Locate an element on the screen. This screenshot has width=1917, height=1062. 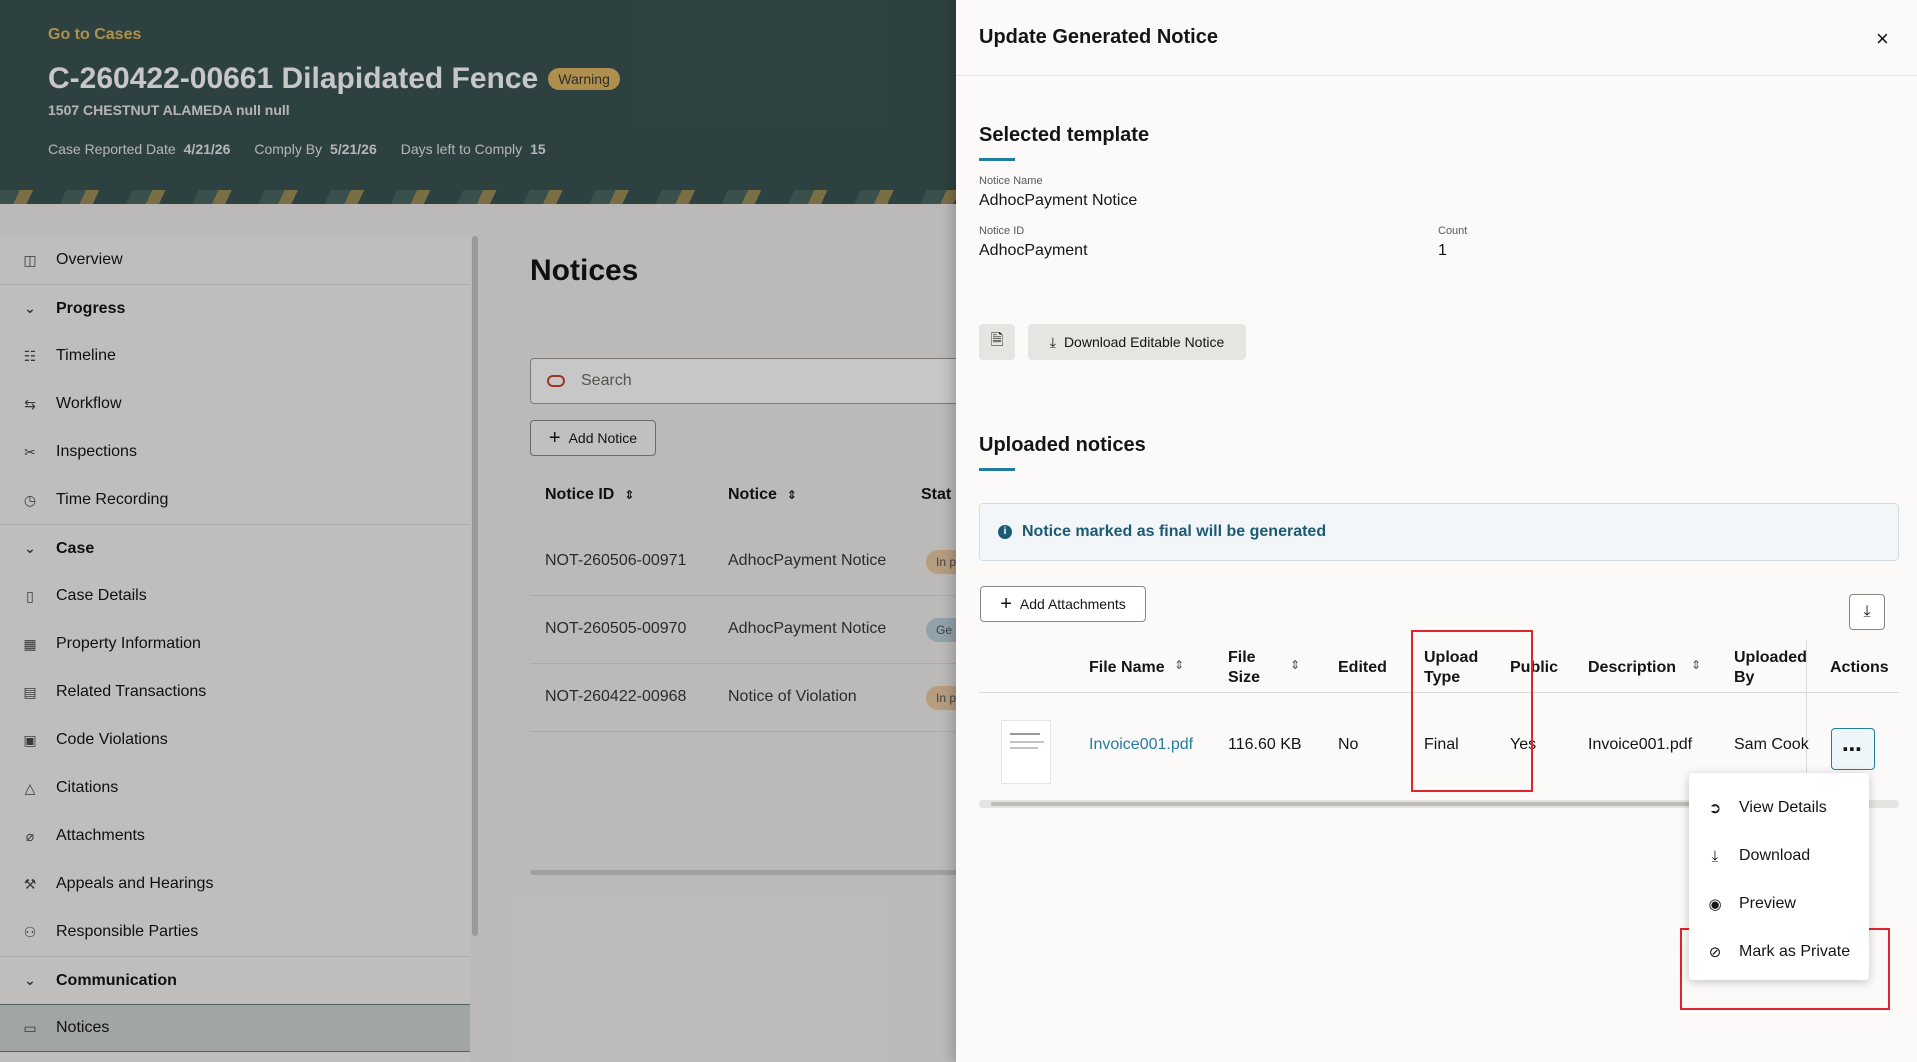
export-button: ⤓ is located at coordinates (1867, 612).